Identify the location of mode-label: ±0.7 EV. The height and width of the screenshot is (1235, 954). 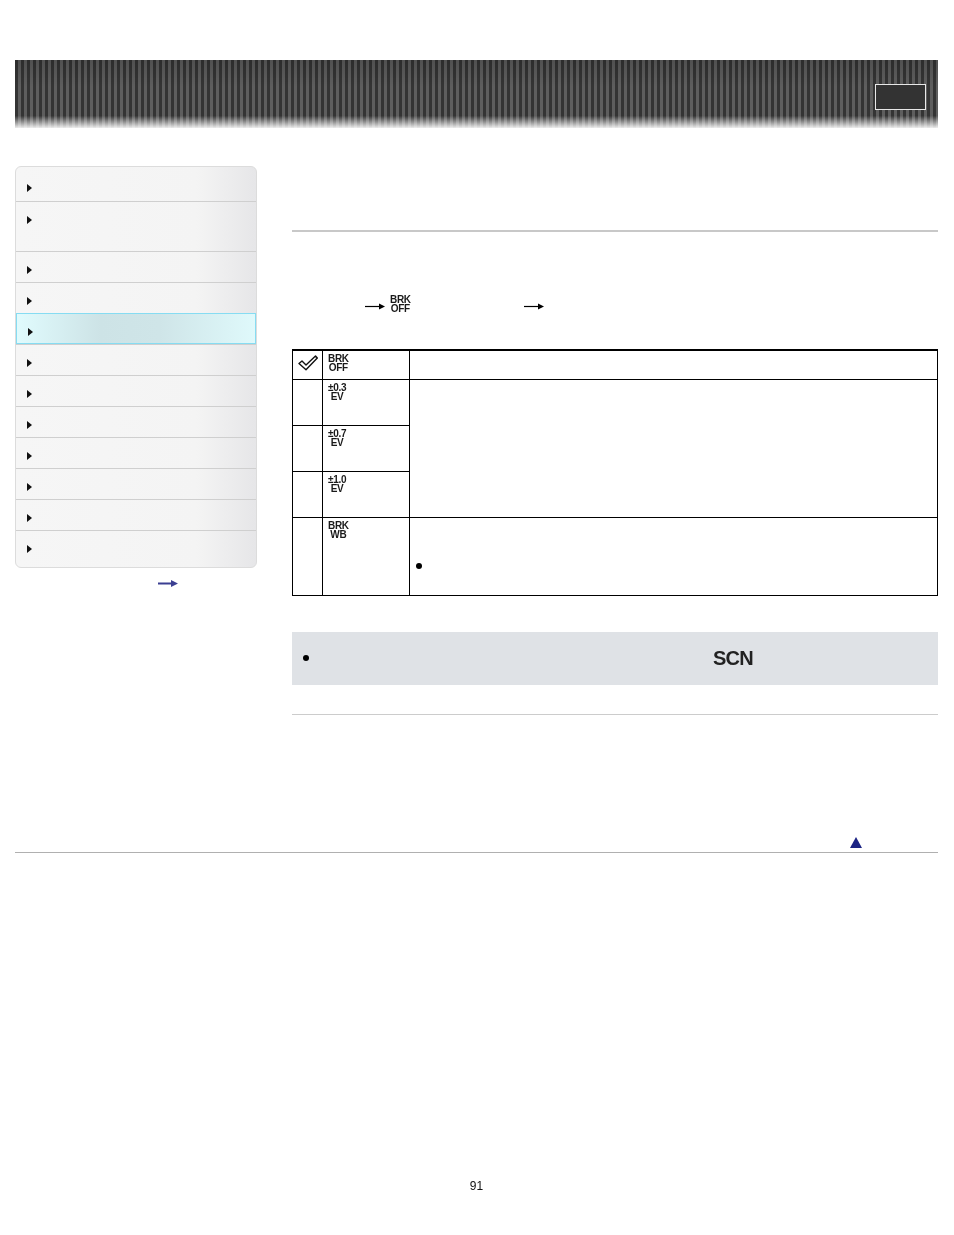
(337, 437).